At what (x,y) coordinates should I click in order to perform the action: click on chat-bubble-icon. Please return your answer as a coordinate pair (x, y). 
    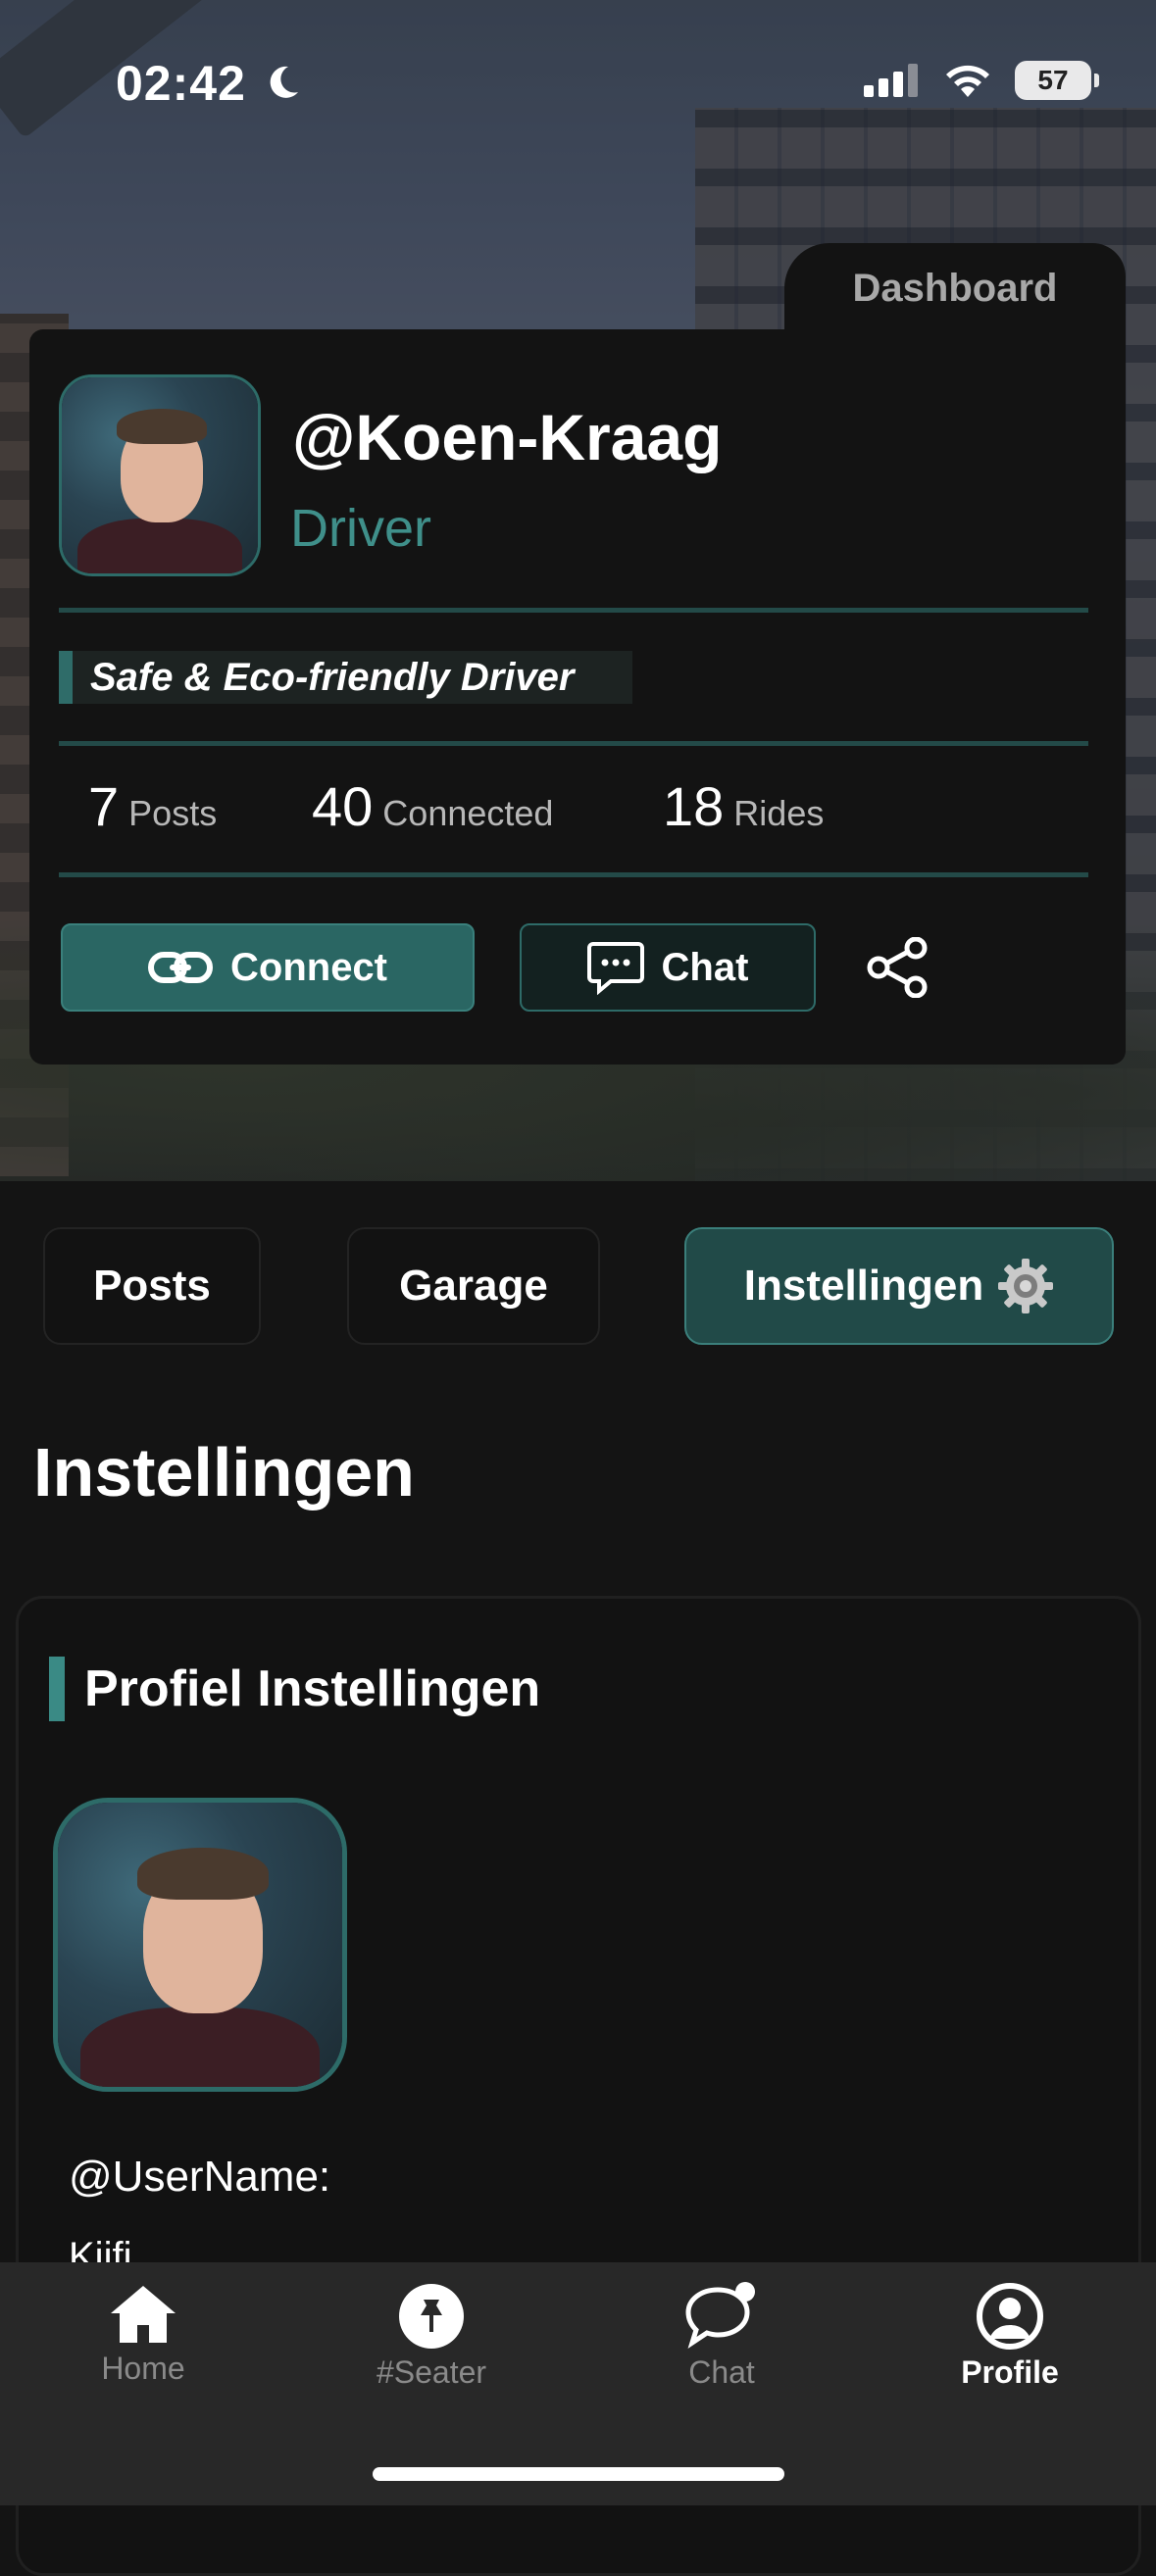
    Looking at the image, I should click on (720, 2315).